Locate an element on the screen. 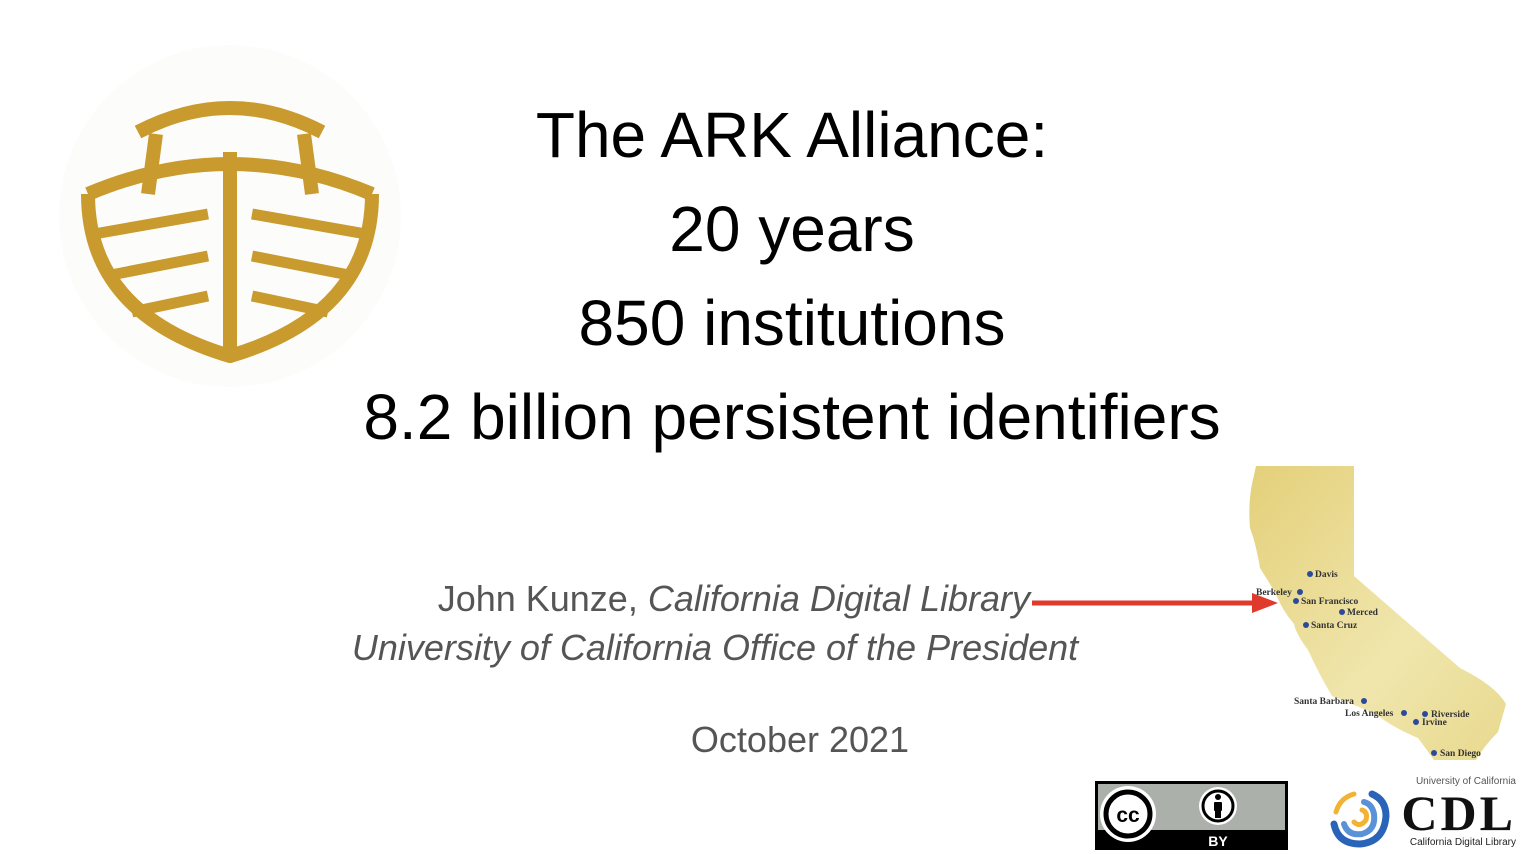 This screenshot has height=854, width=1536. map-city-label: Los Angeles is located at coordinates (1369, 714).